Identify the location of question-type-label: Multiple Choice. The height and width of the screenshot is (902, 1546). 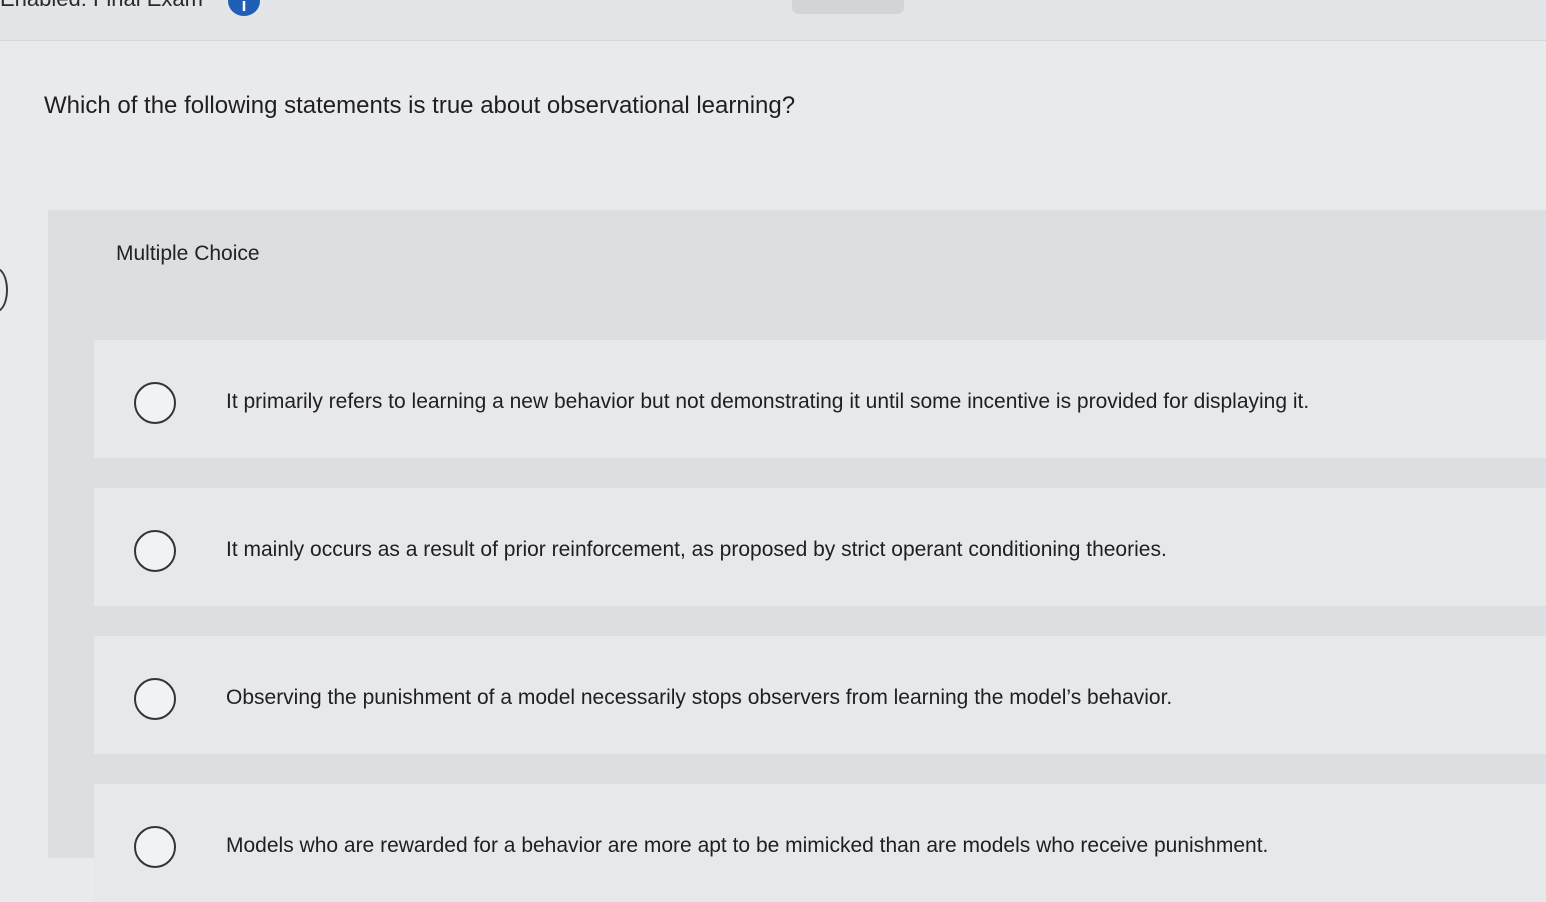
(188, 253).